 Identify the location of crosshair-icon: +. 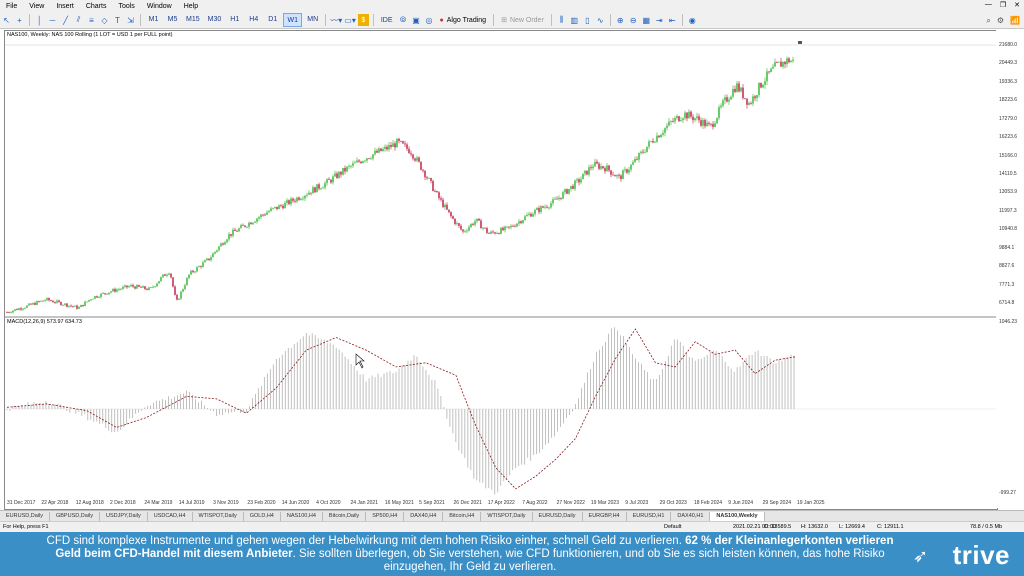
(19, 20).